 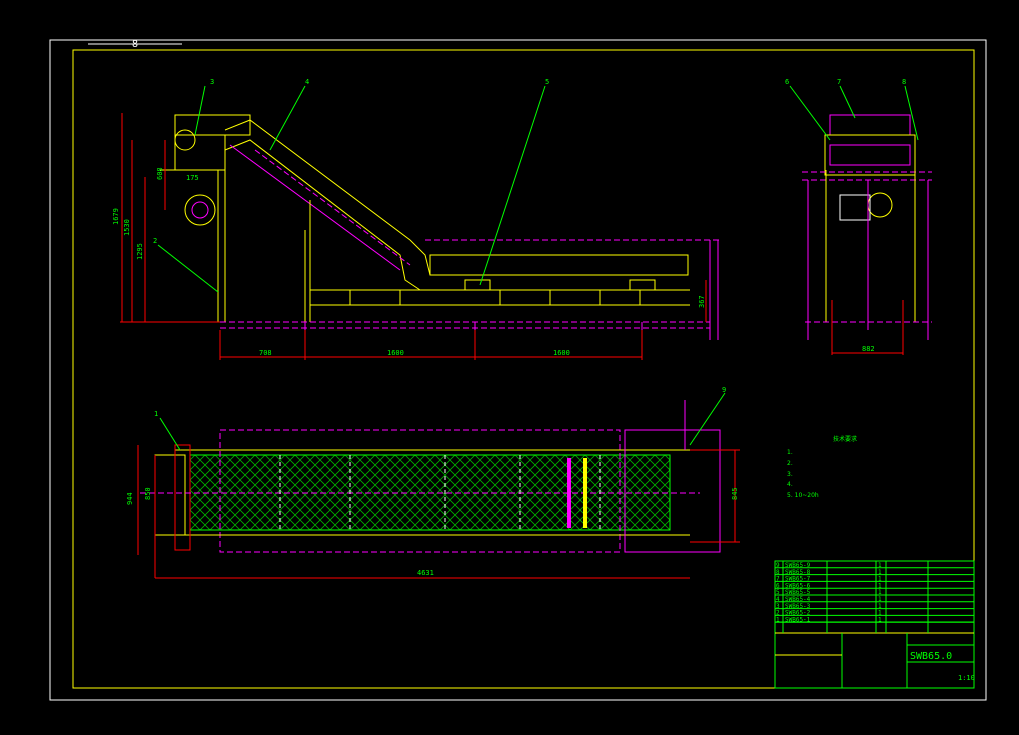 I want to click on parts-code: SWB65-1, so click(x=798, y=619).